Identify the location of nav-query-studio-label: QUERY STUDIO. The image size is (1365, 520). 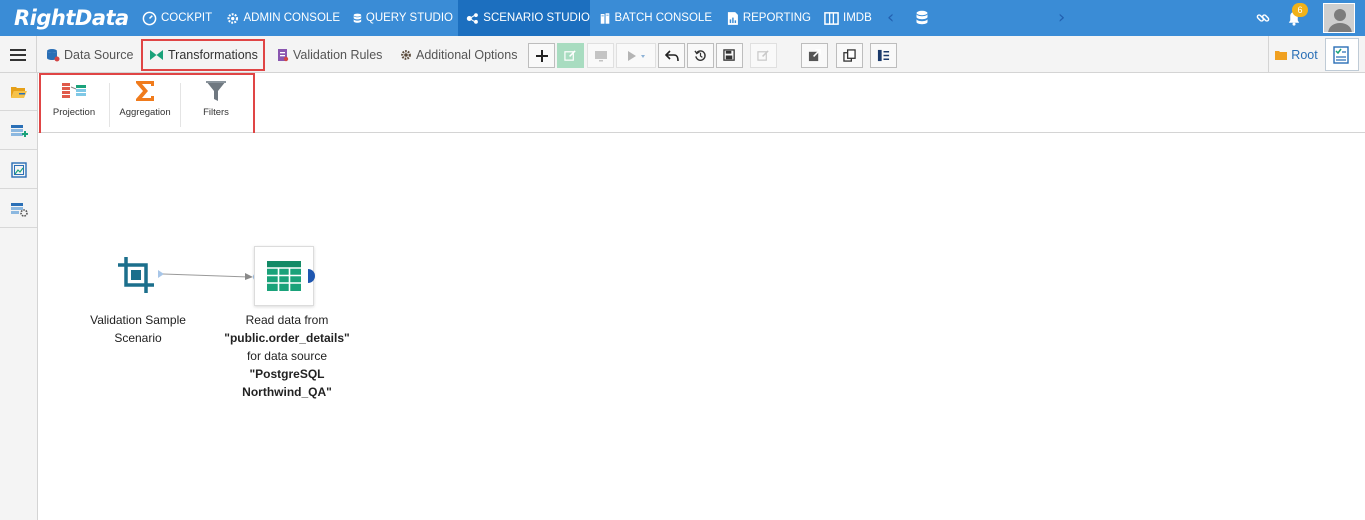
(409, 18).